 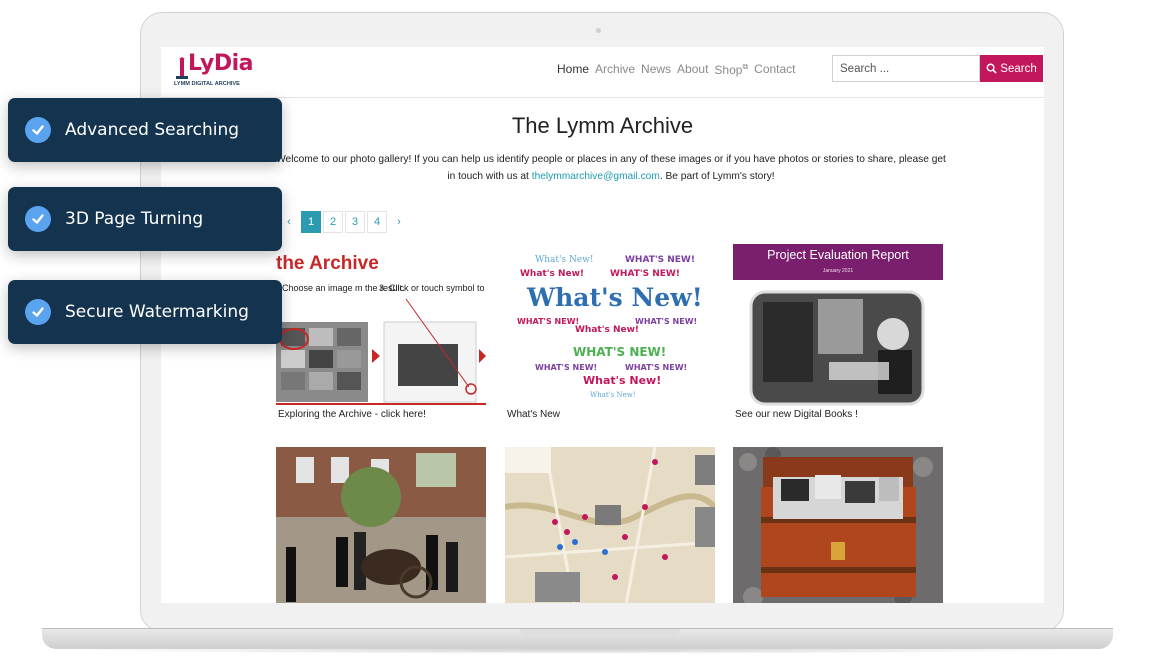 What do you see at coordinates (152, 130) in the screenshot?
I see `feature-label: Advanced Searching` at bounding box center [152, 130].